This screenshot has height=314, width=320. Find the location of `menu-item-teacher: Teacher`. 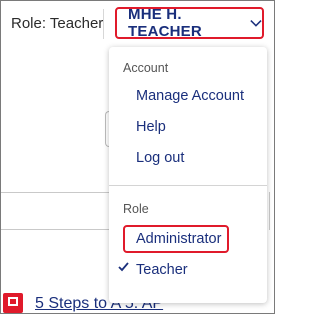

menu-item-teacher: Teacher is located at coordinates (162, 270).